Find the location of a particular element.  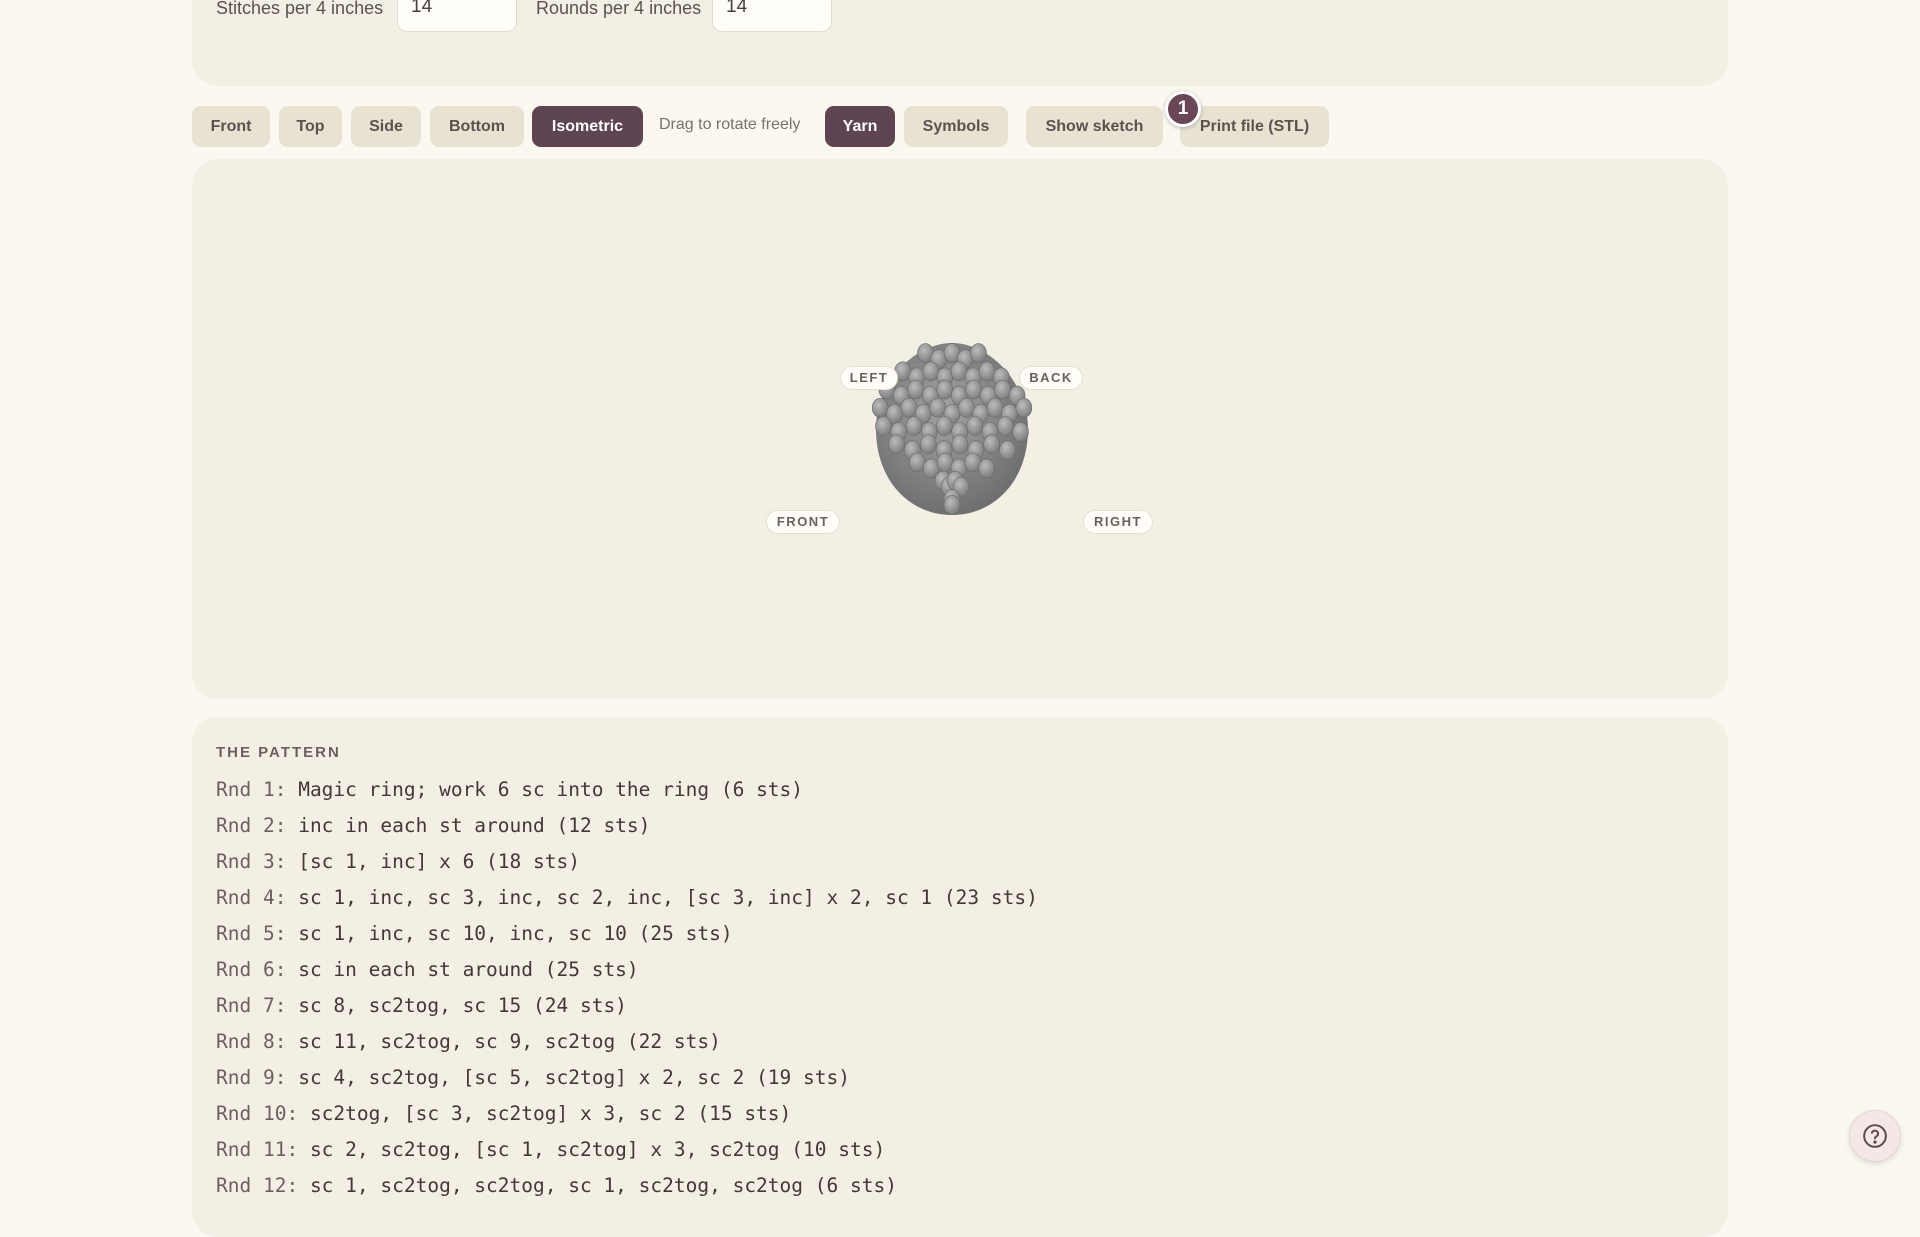

view-isometric-button: Isometric is located at coordinates (587, 126).